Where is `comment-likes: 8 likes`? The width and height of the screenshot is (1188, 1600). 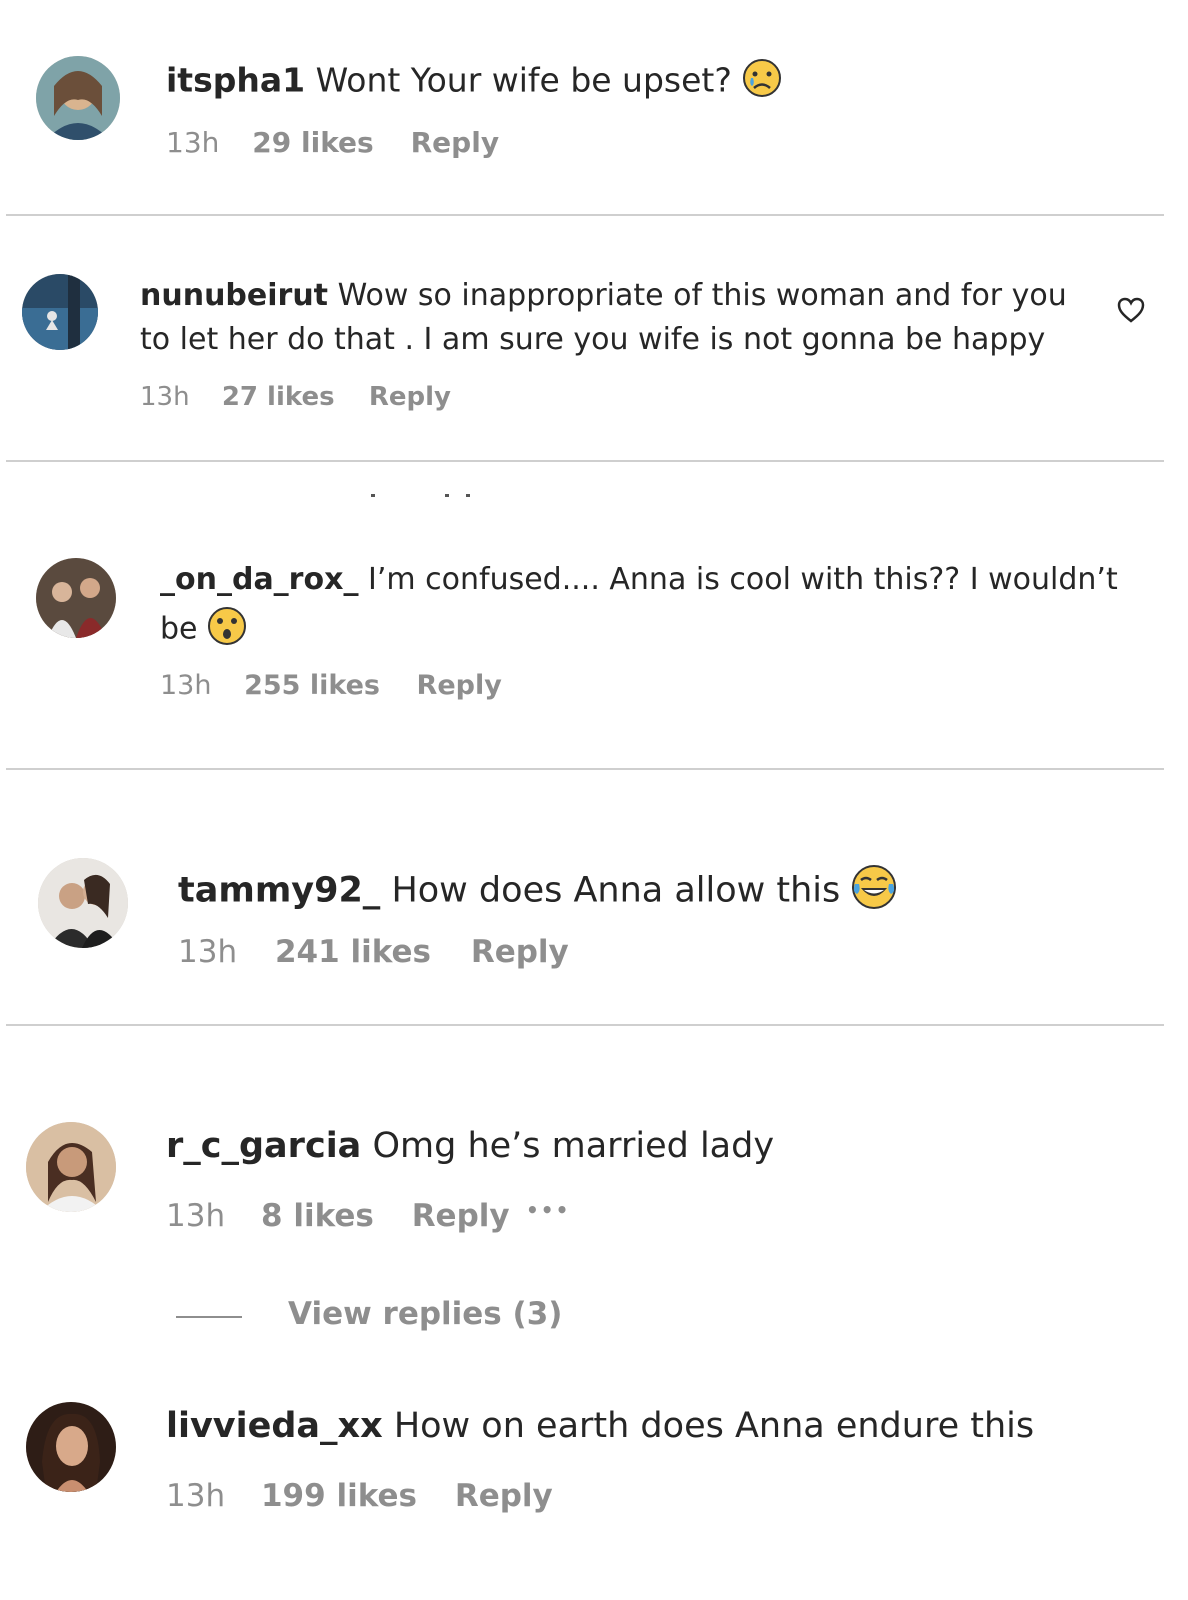 comment-likes: 8 likes is located at coordinates (317, 1216).